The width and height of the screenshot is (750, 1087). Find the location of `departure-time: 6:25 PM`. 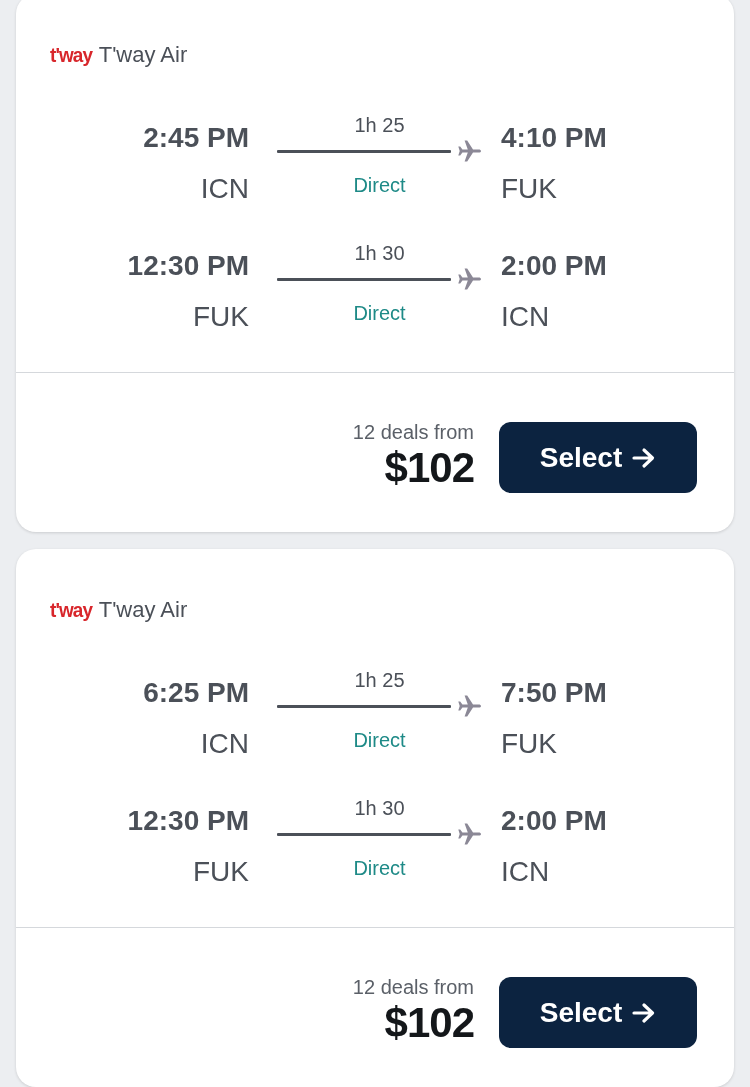

departure-time: 6:25 PM is located at coordinates (196, 693).